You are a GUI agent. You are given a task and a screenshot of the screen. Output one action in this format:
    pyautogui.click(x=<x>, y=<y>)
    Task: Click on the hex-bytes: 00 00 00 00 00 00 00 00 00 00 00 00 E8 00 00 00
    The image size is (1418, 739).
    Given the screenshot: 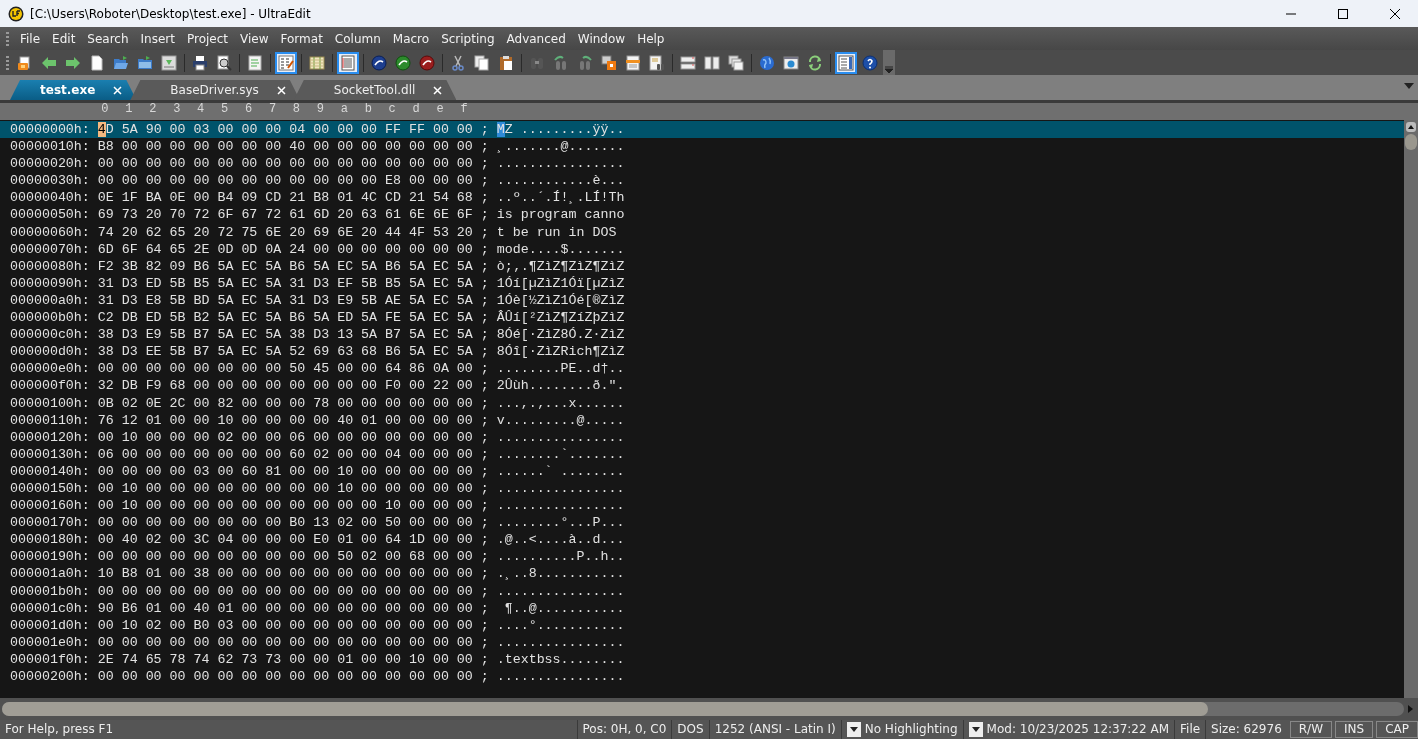 What is the action you would take?
    pyautogui.click(x=285, y=181)
    